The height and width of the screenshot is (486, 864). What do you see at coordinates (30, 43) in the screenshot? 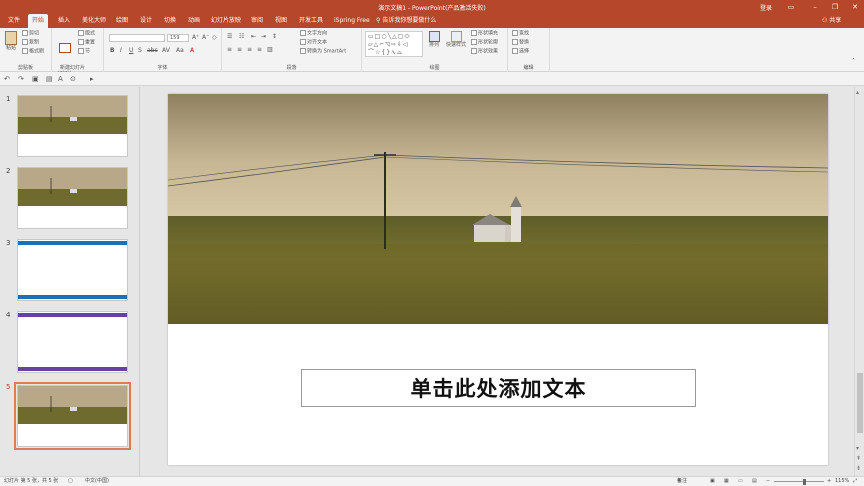
I see `copy-button: 复制` at bounding box center [30, 43].